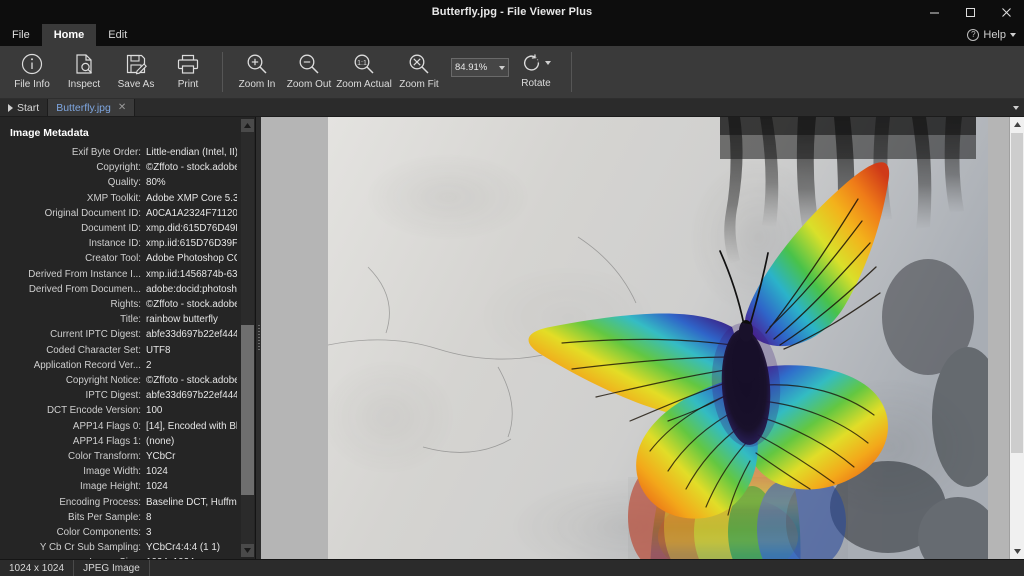 This screenshot has width=1024, height=576. What do you see at coordinates (112, 567) in the screenshot?
I see `status-filetype: JPEG Image` at bounding box center [112, 567].